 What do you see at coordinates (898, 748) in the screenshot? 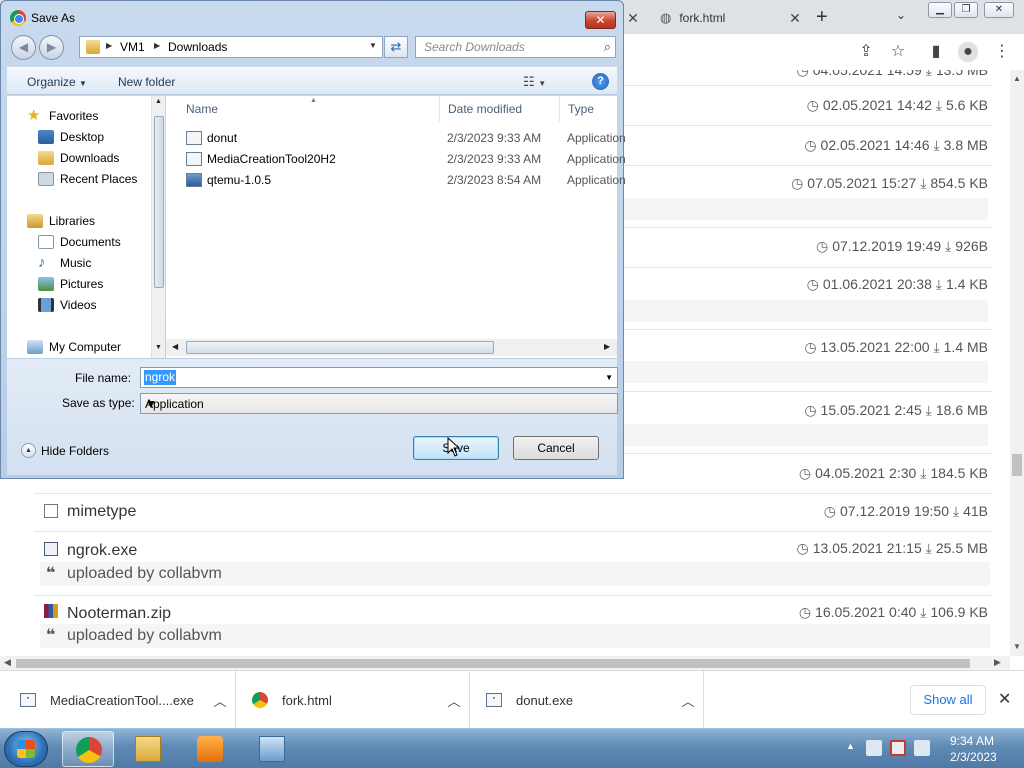
I see `action-center-icon` at bounding box center [898, 748].